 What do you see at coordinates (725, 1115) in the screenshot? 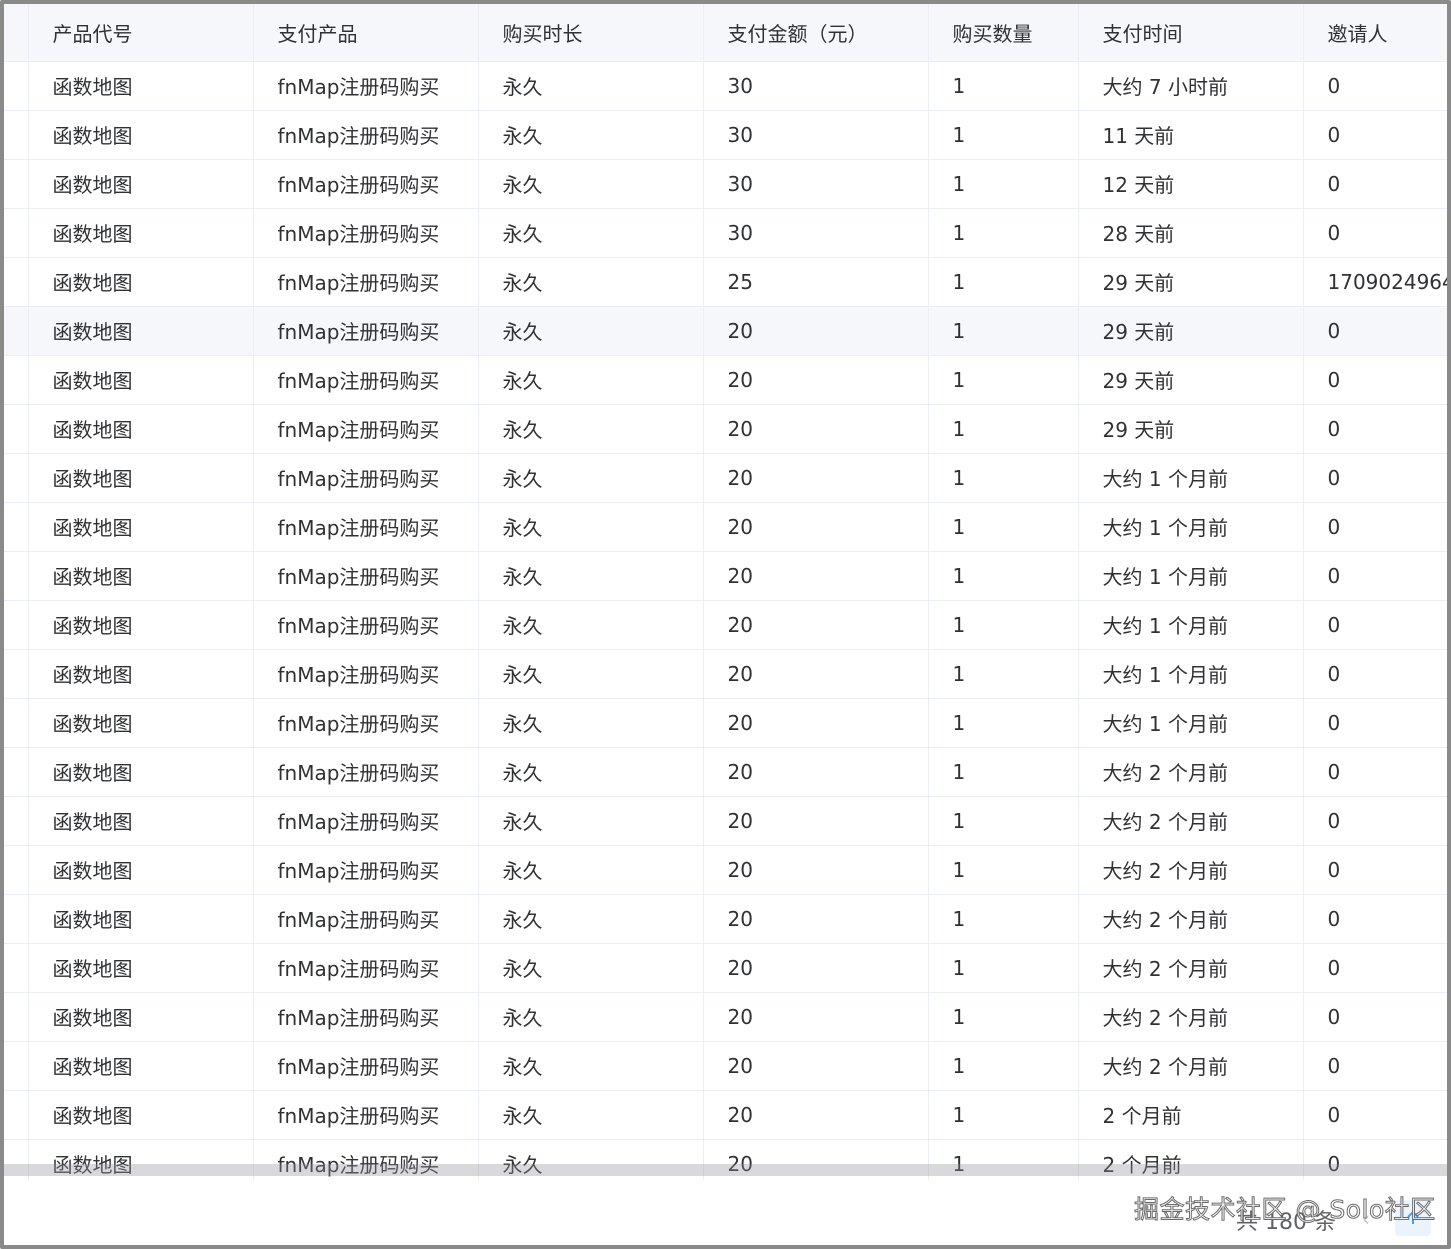
I see `table-row: 函数地图 fnMap注册码购买 永久 20 1 2 个月前 0` at bounding box center [725, 1115].